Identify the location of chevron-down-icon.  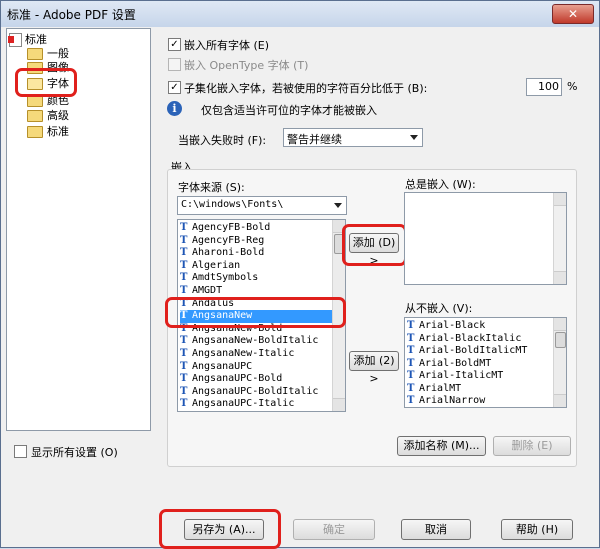
(338, 205).